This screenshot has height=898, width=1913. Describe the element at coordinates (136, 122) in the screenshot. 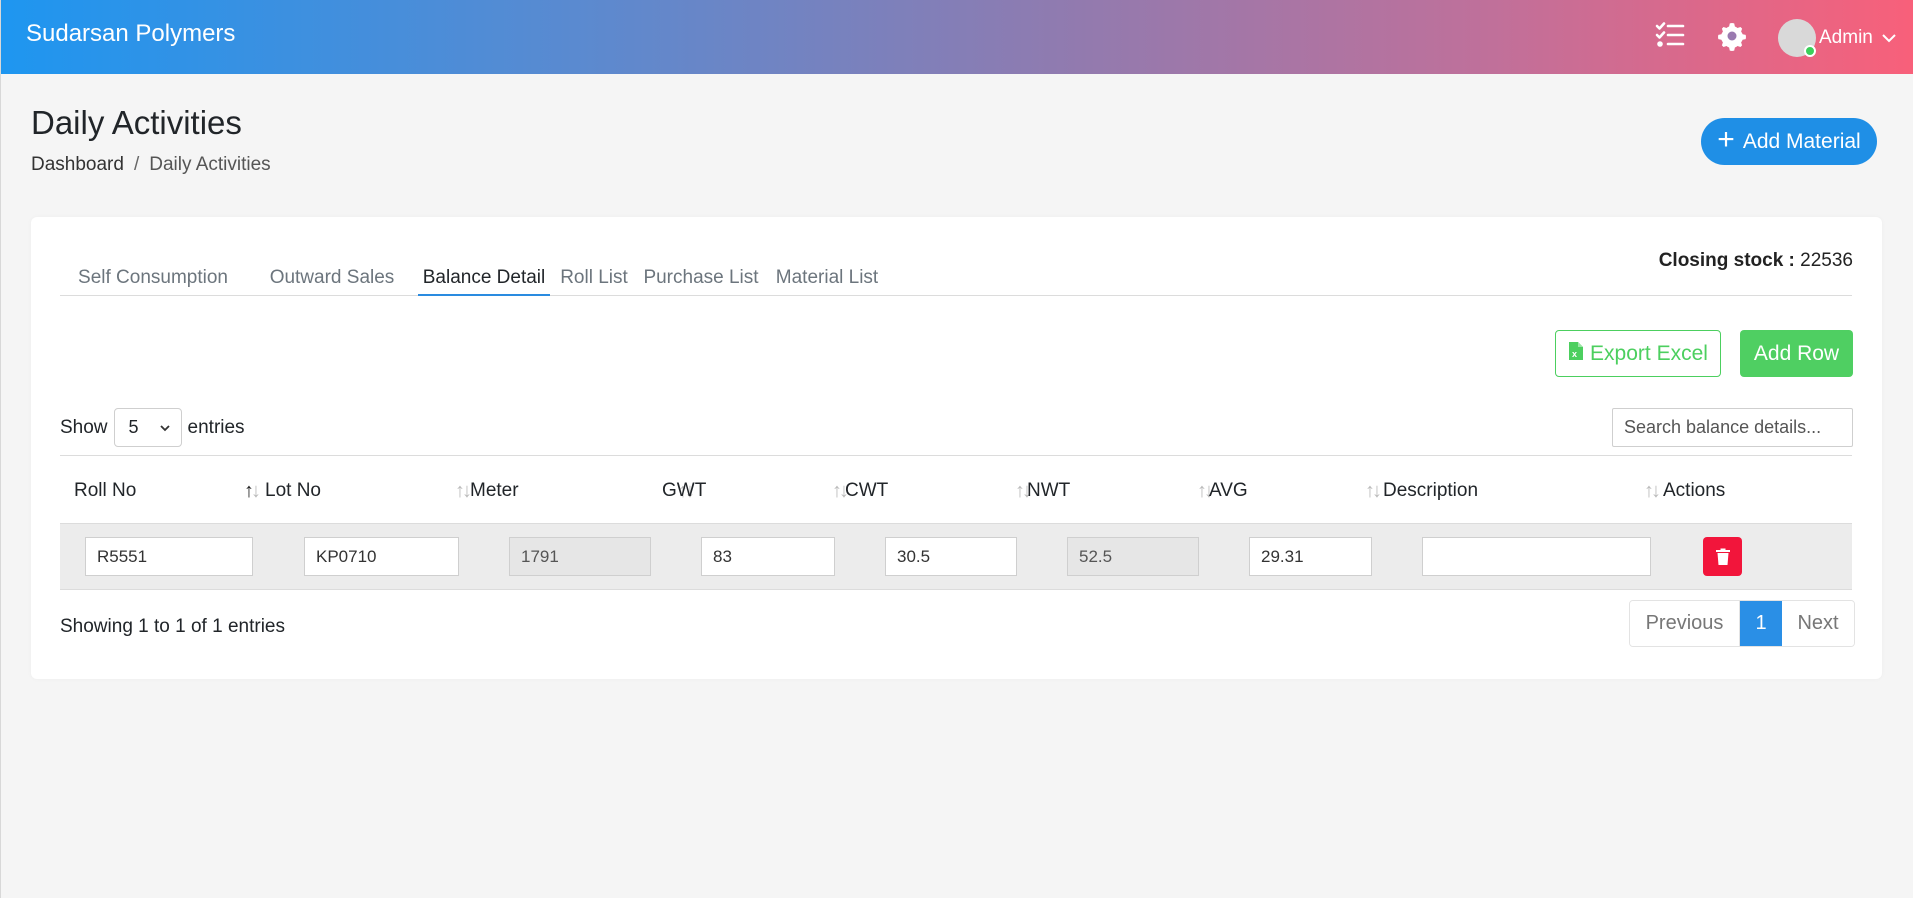

I see `page-title: Daily Activities` at that location.